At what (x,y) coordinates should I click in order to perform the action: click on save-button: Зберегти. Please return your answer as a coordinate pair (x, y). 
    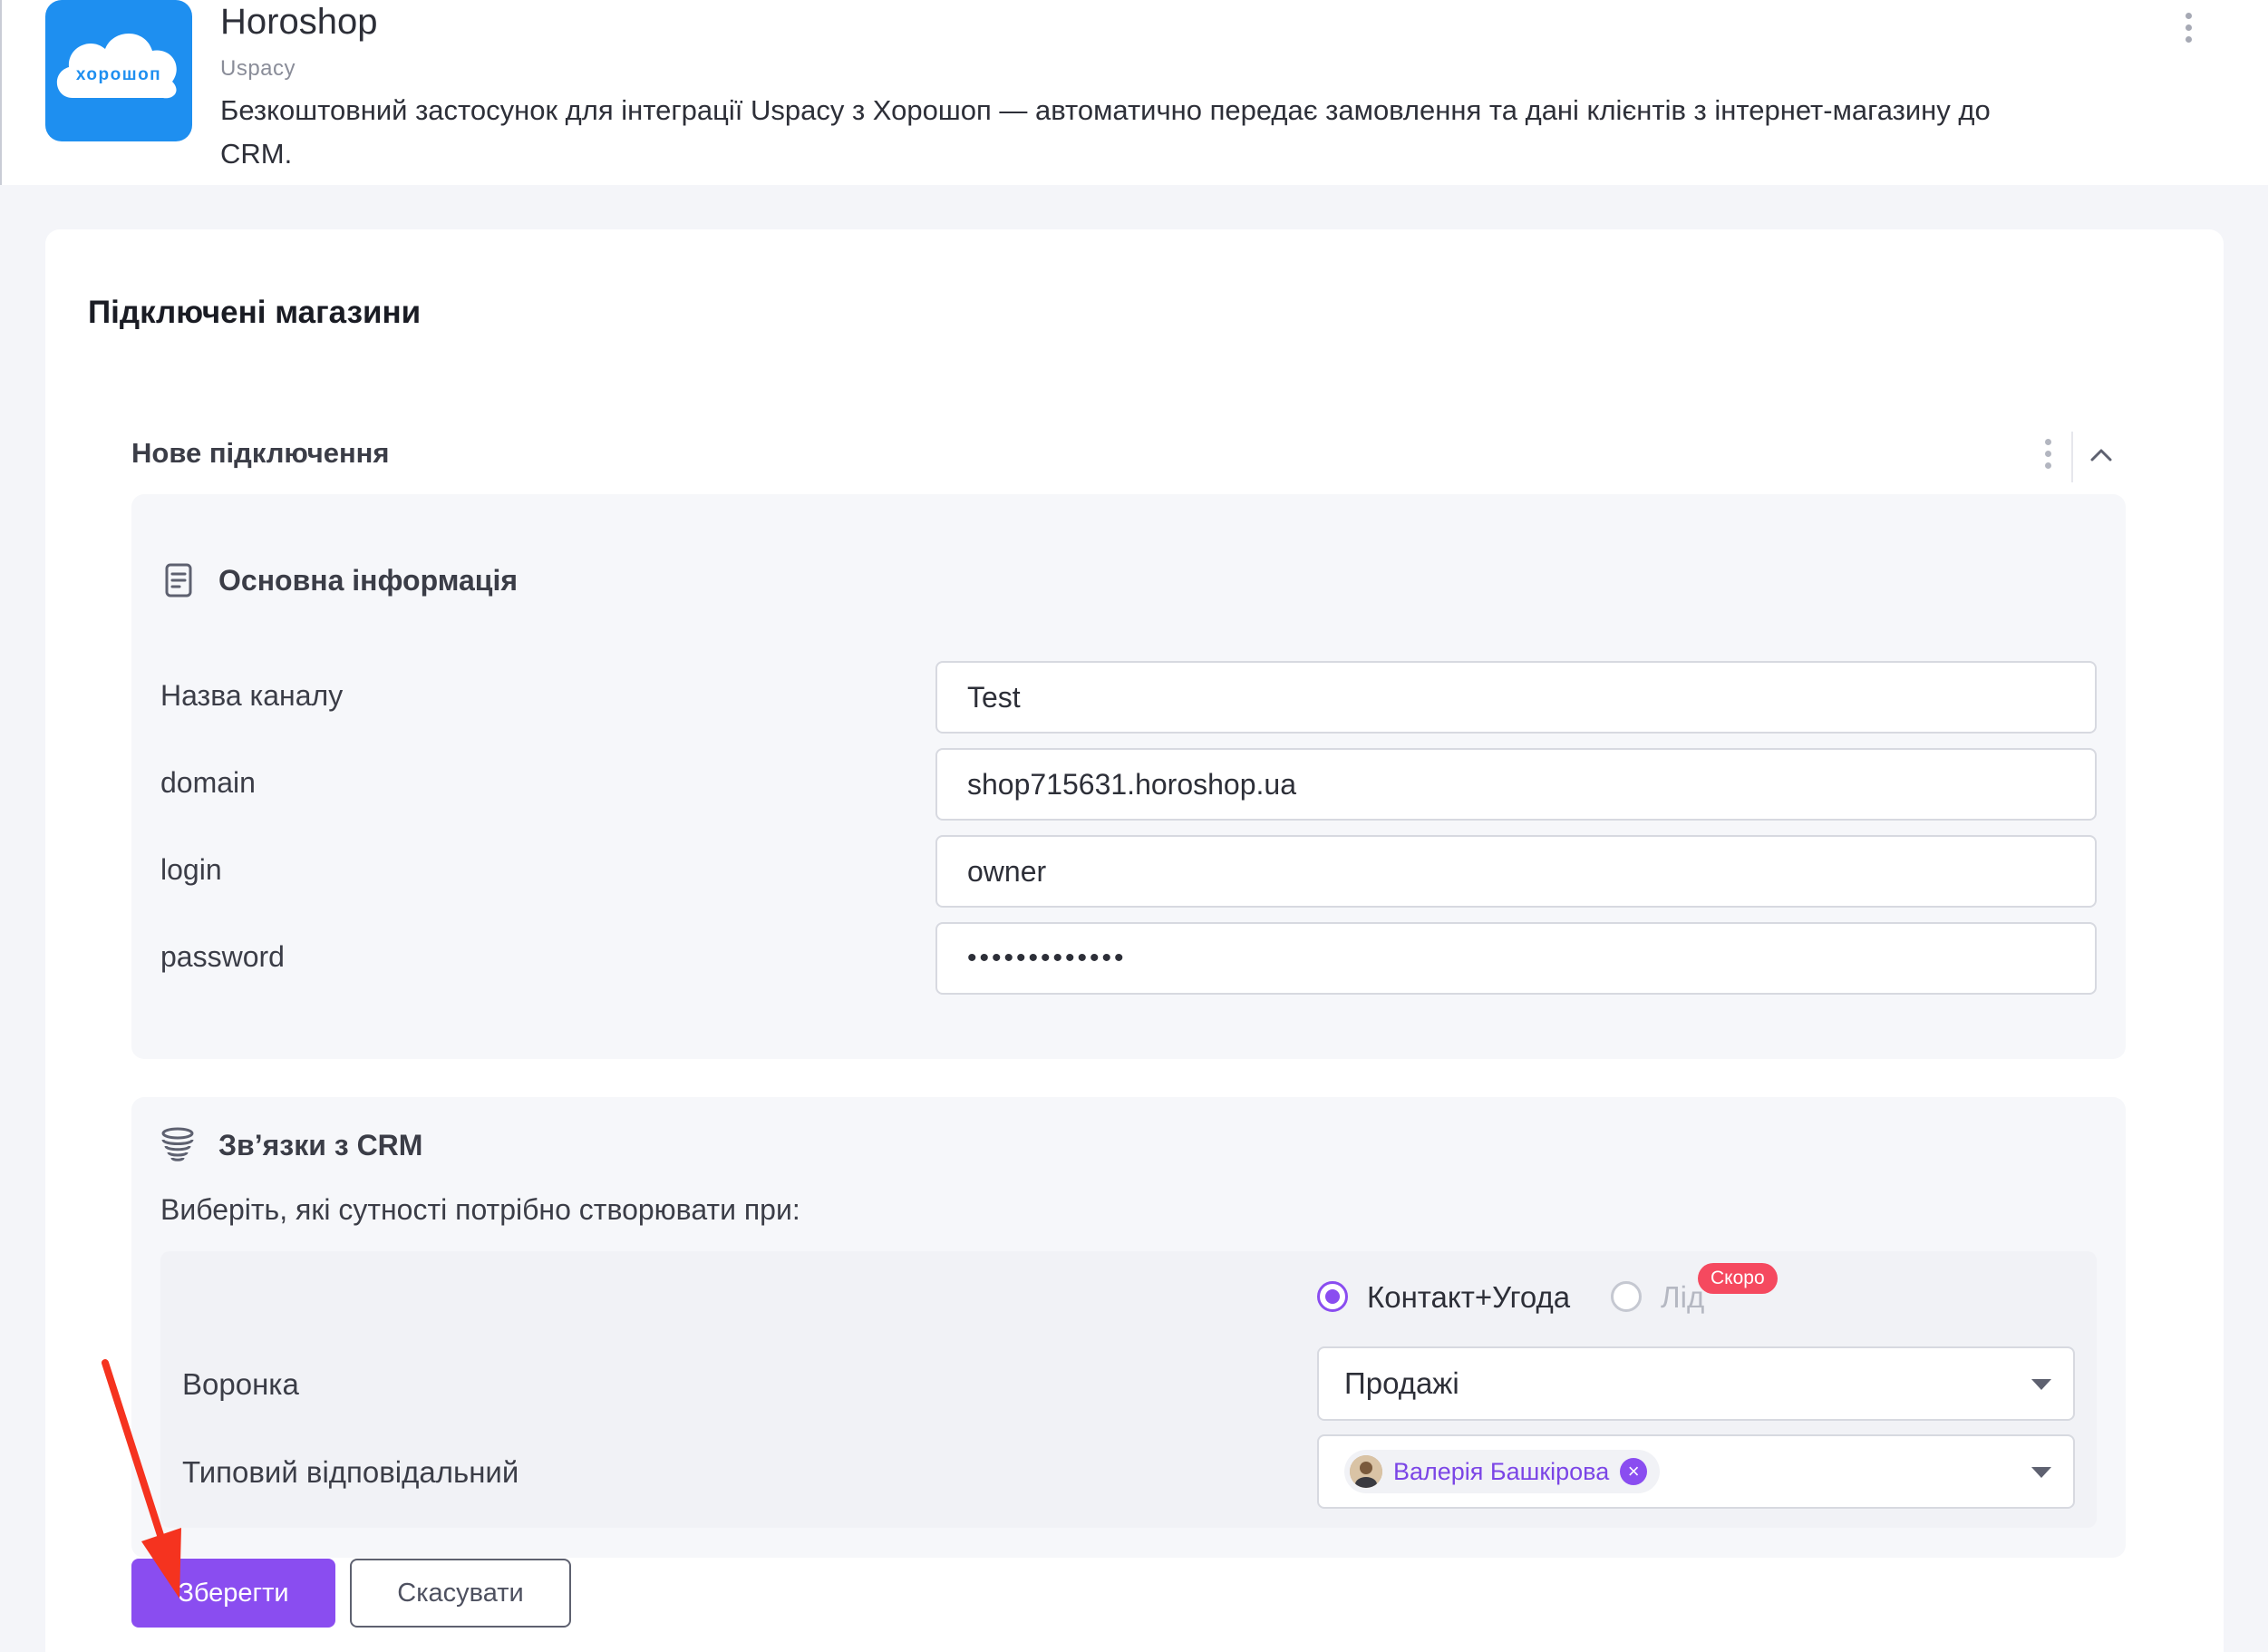
    Looking at the image, I should click on (233, 1594).